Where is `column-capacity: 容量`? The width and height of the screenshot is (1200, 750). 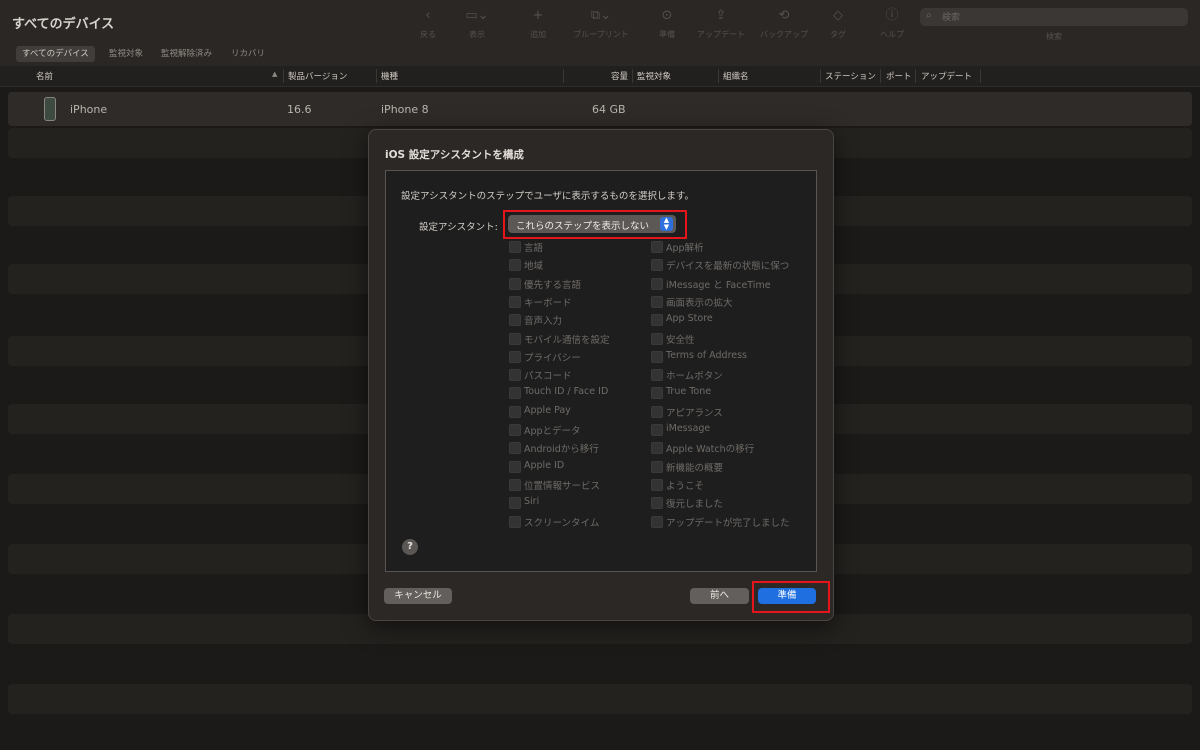 column-capacity: 容量 is located at coordinates (619, 76).